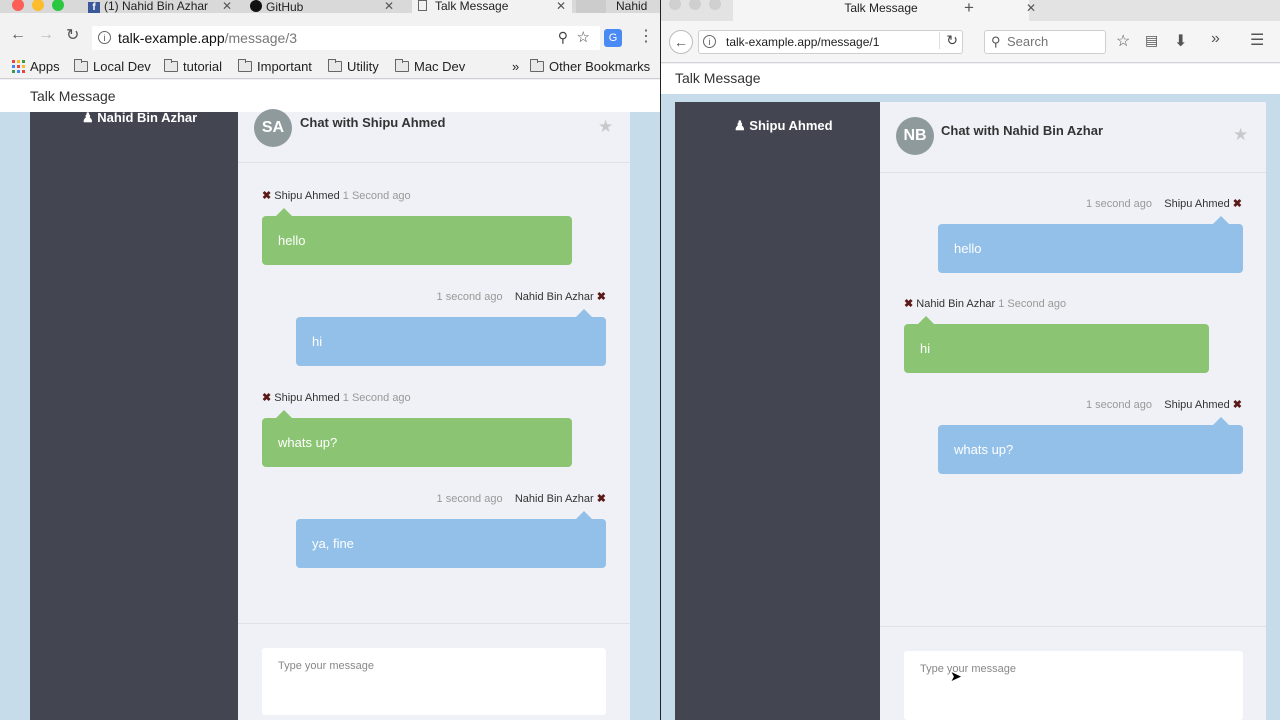 The width and height of the screenshot is (1280, 720). I want to click on search-field: ⚲, so click(1045, 42).